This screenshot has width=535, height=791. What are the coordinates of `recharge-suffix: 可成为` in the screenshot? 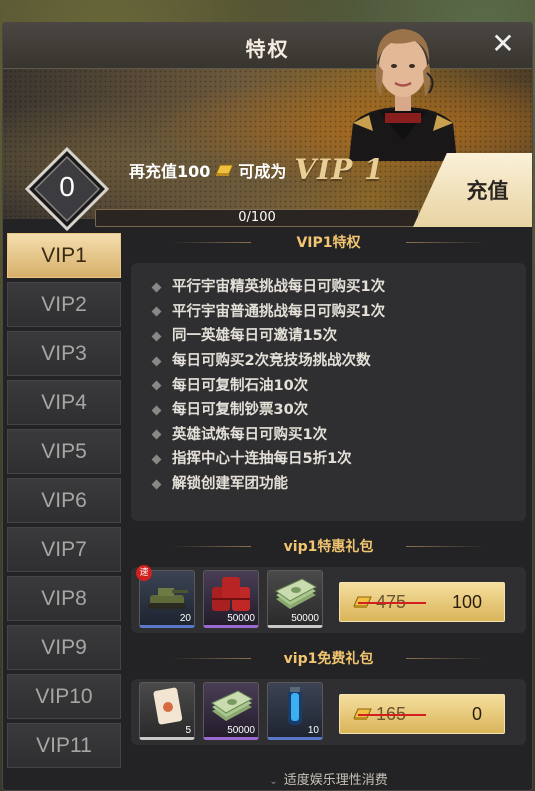 It's located at (262, 171).